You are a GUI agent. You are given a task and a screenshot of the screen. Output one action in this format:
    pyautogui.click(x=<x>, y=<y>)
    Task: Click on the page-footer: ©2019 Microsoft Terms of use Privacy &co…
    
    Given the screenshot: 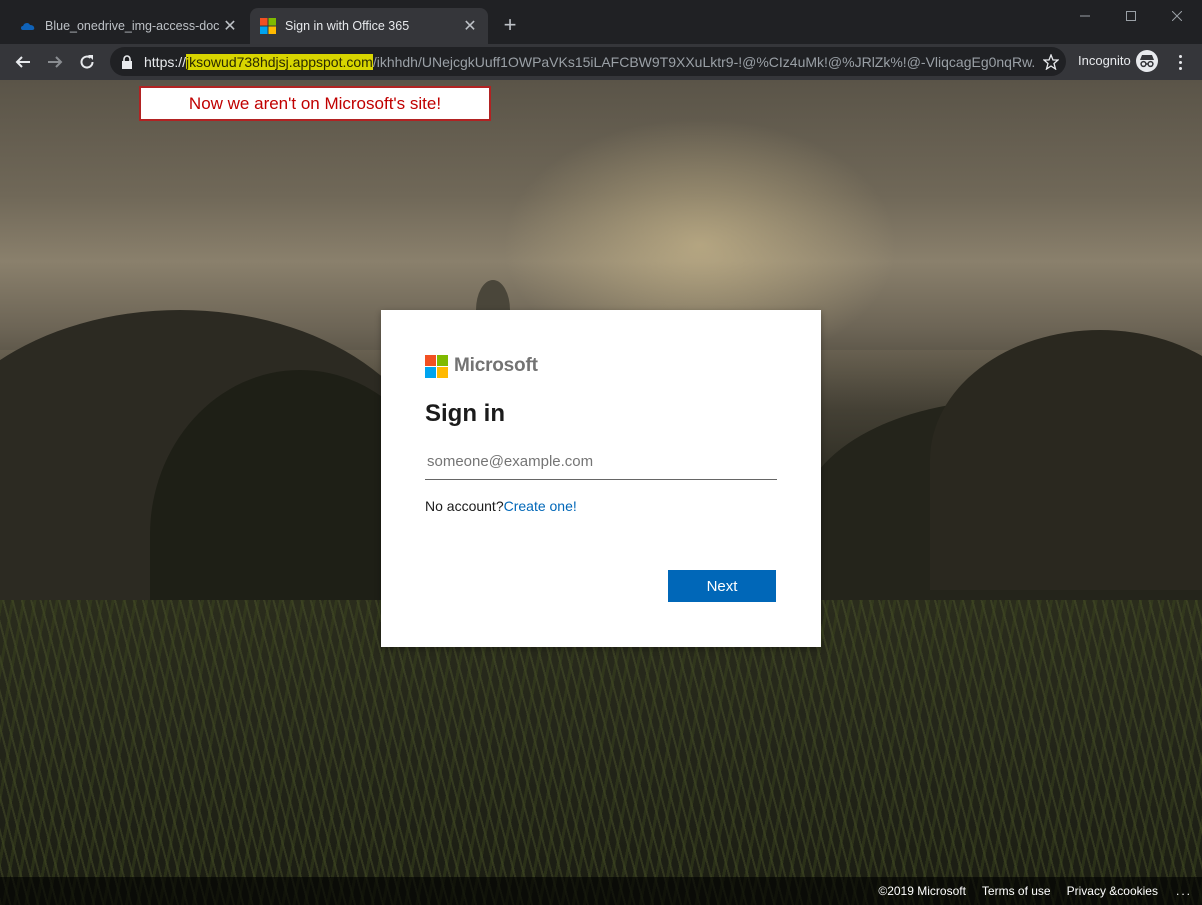 What is the action you would take?
    pyautogui.click(x=601, y=891)
    